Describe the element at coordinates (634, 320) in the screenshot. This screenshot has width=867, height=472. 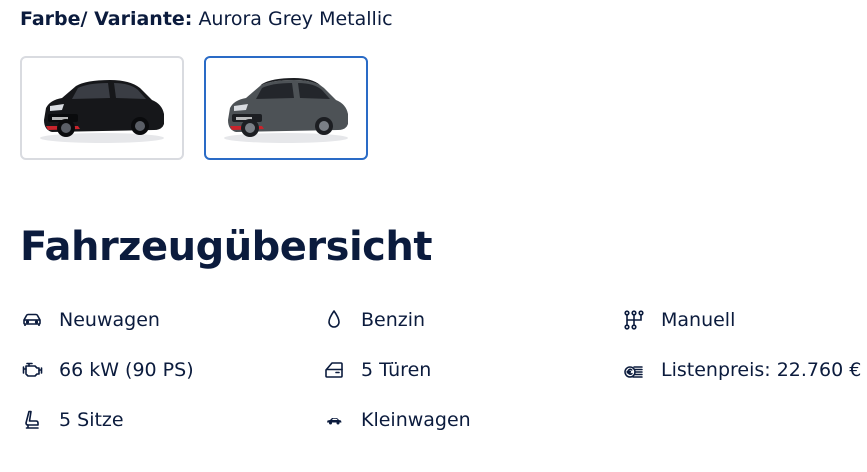
I see `gearshift-icon` at that location.